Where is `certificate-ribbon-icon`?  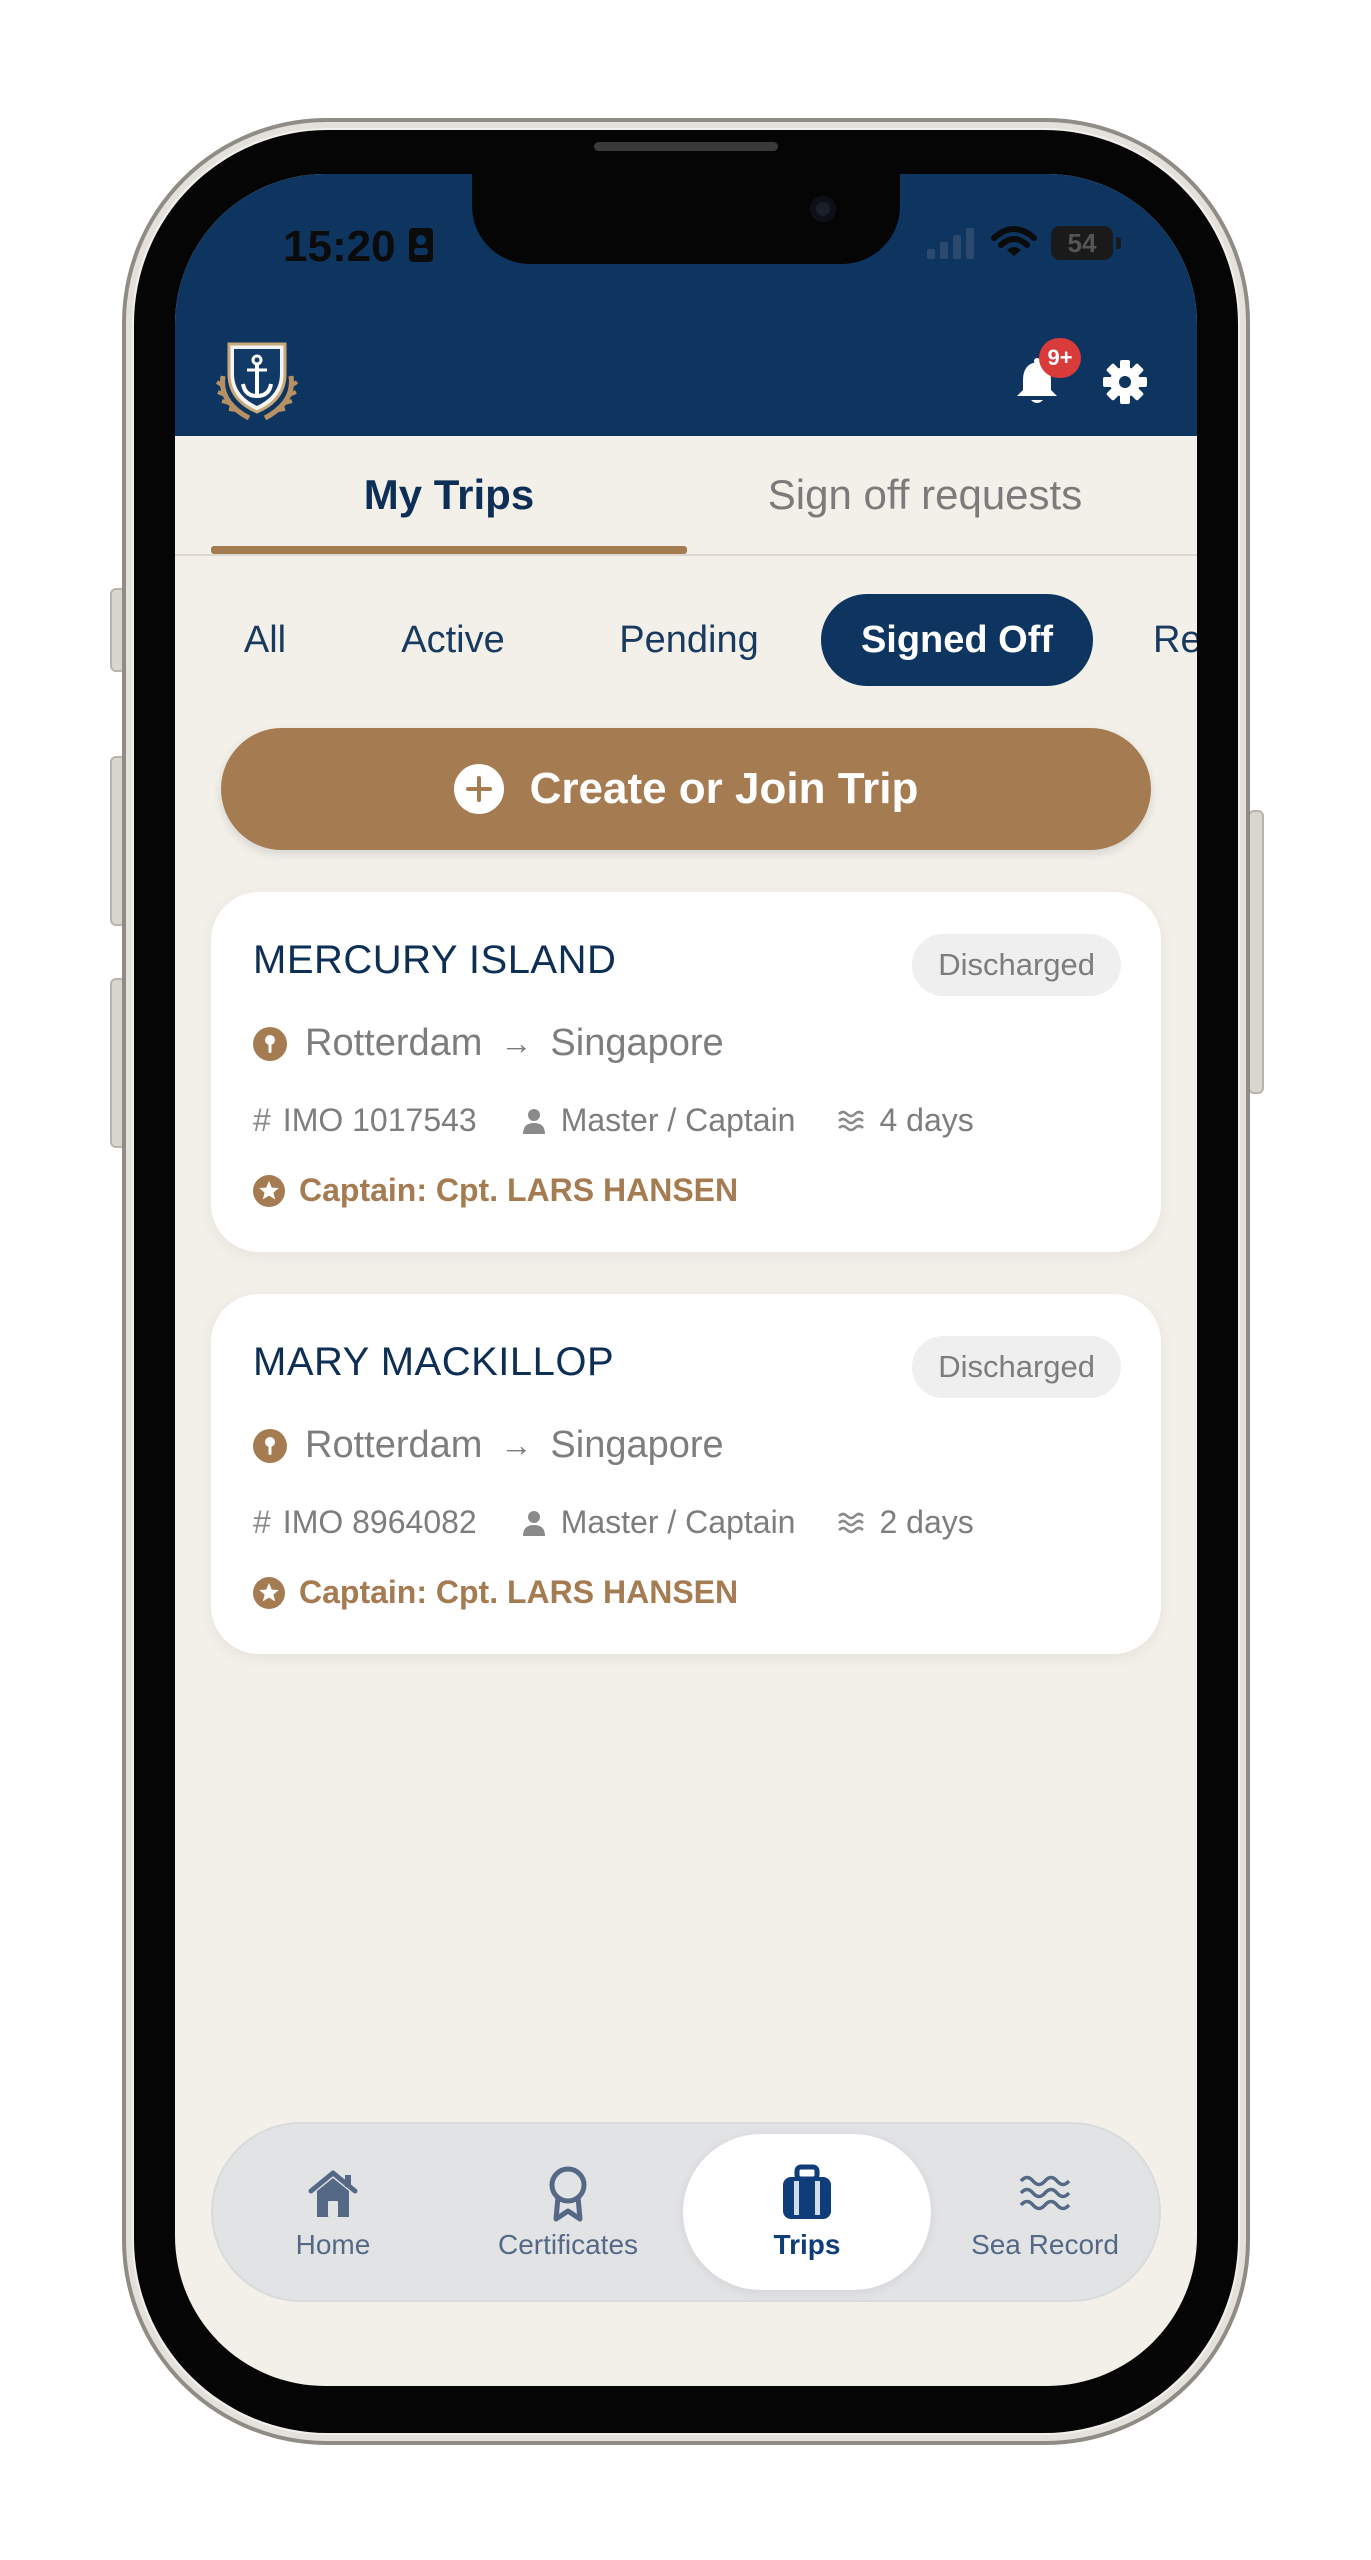
certificate-ribbon-icon is located at coordinates (568, 2194).